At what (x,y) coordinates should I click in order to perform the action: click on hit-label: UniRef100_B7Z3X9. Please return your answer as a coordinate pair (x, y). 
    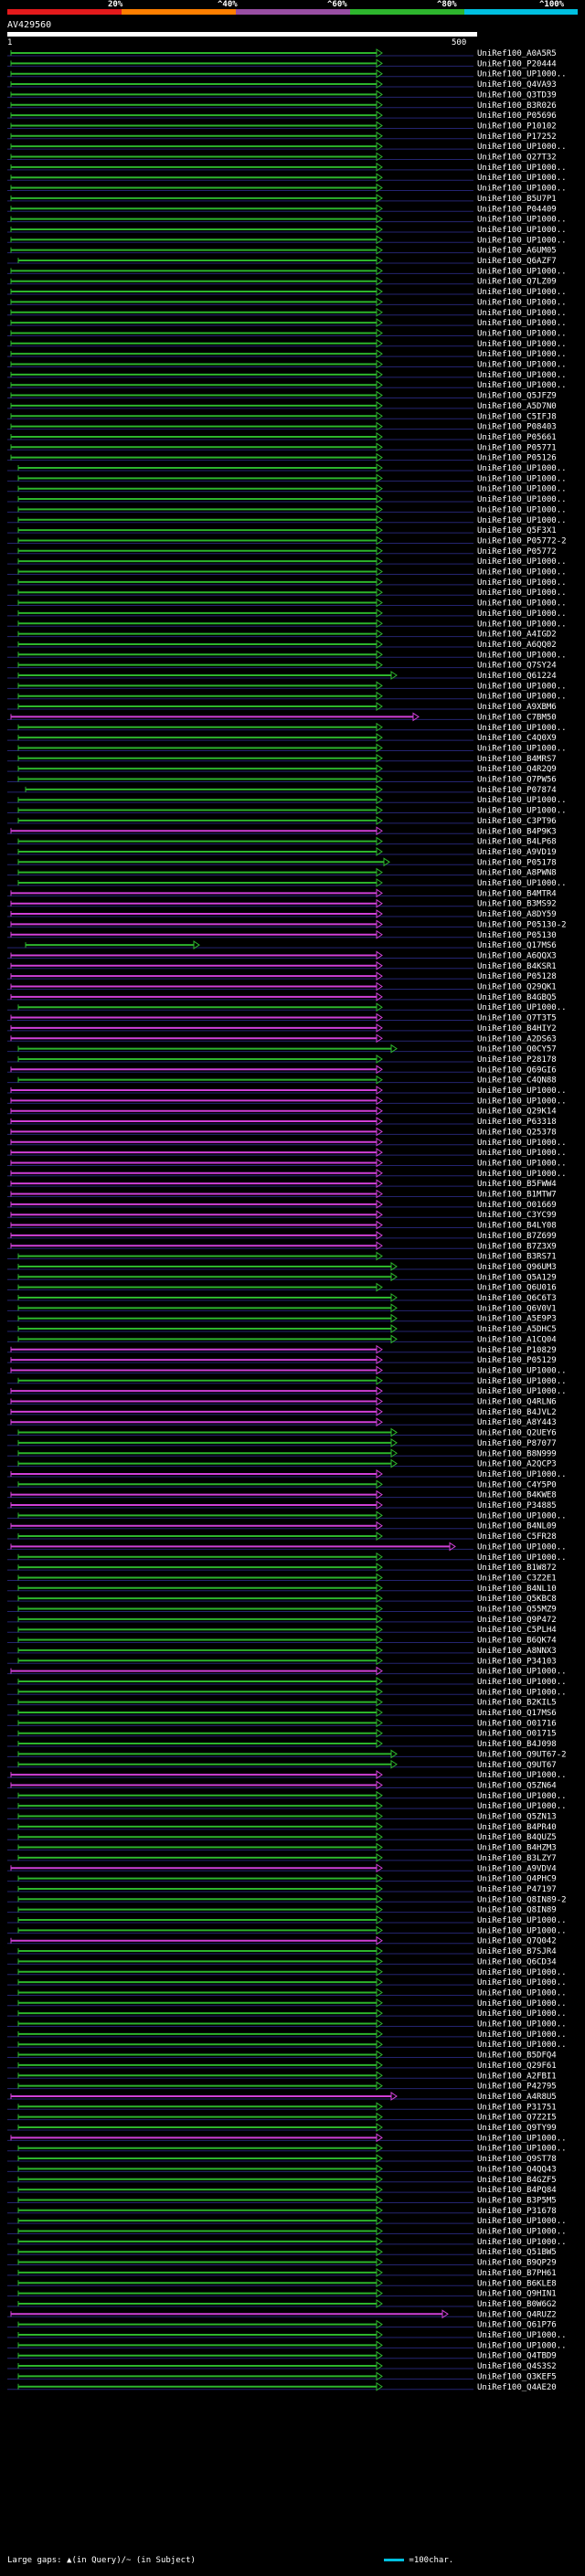
    Looking at the image, I should click on (517, 1246).